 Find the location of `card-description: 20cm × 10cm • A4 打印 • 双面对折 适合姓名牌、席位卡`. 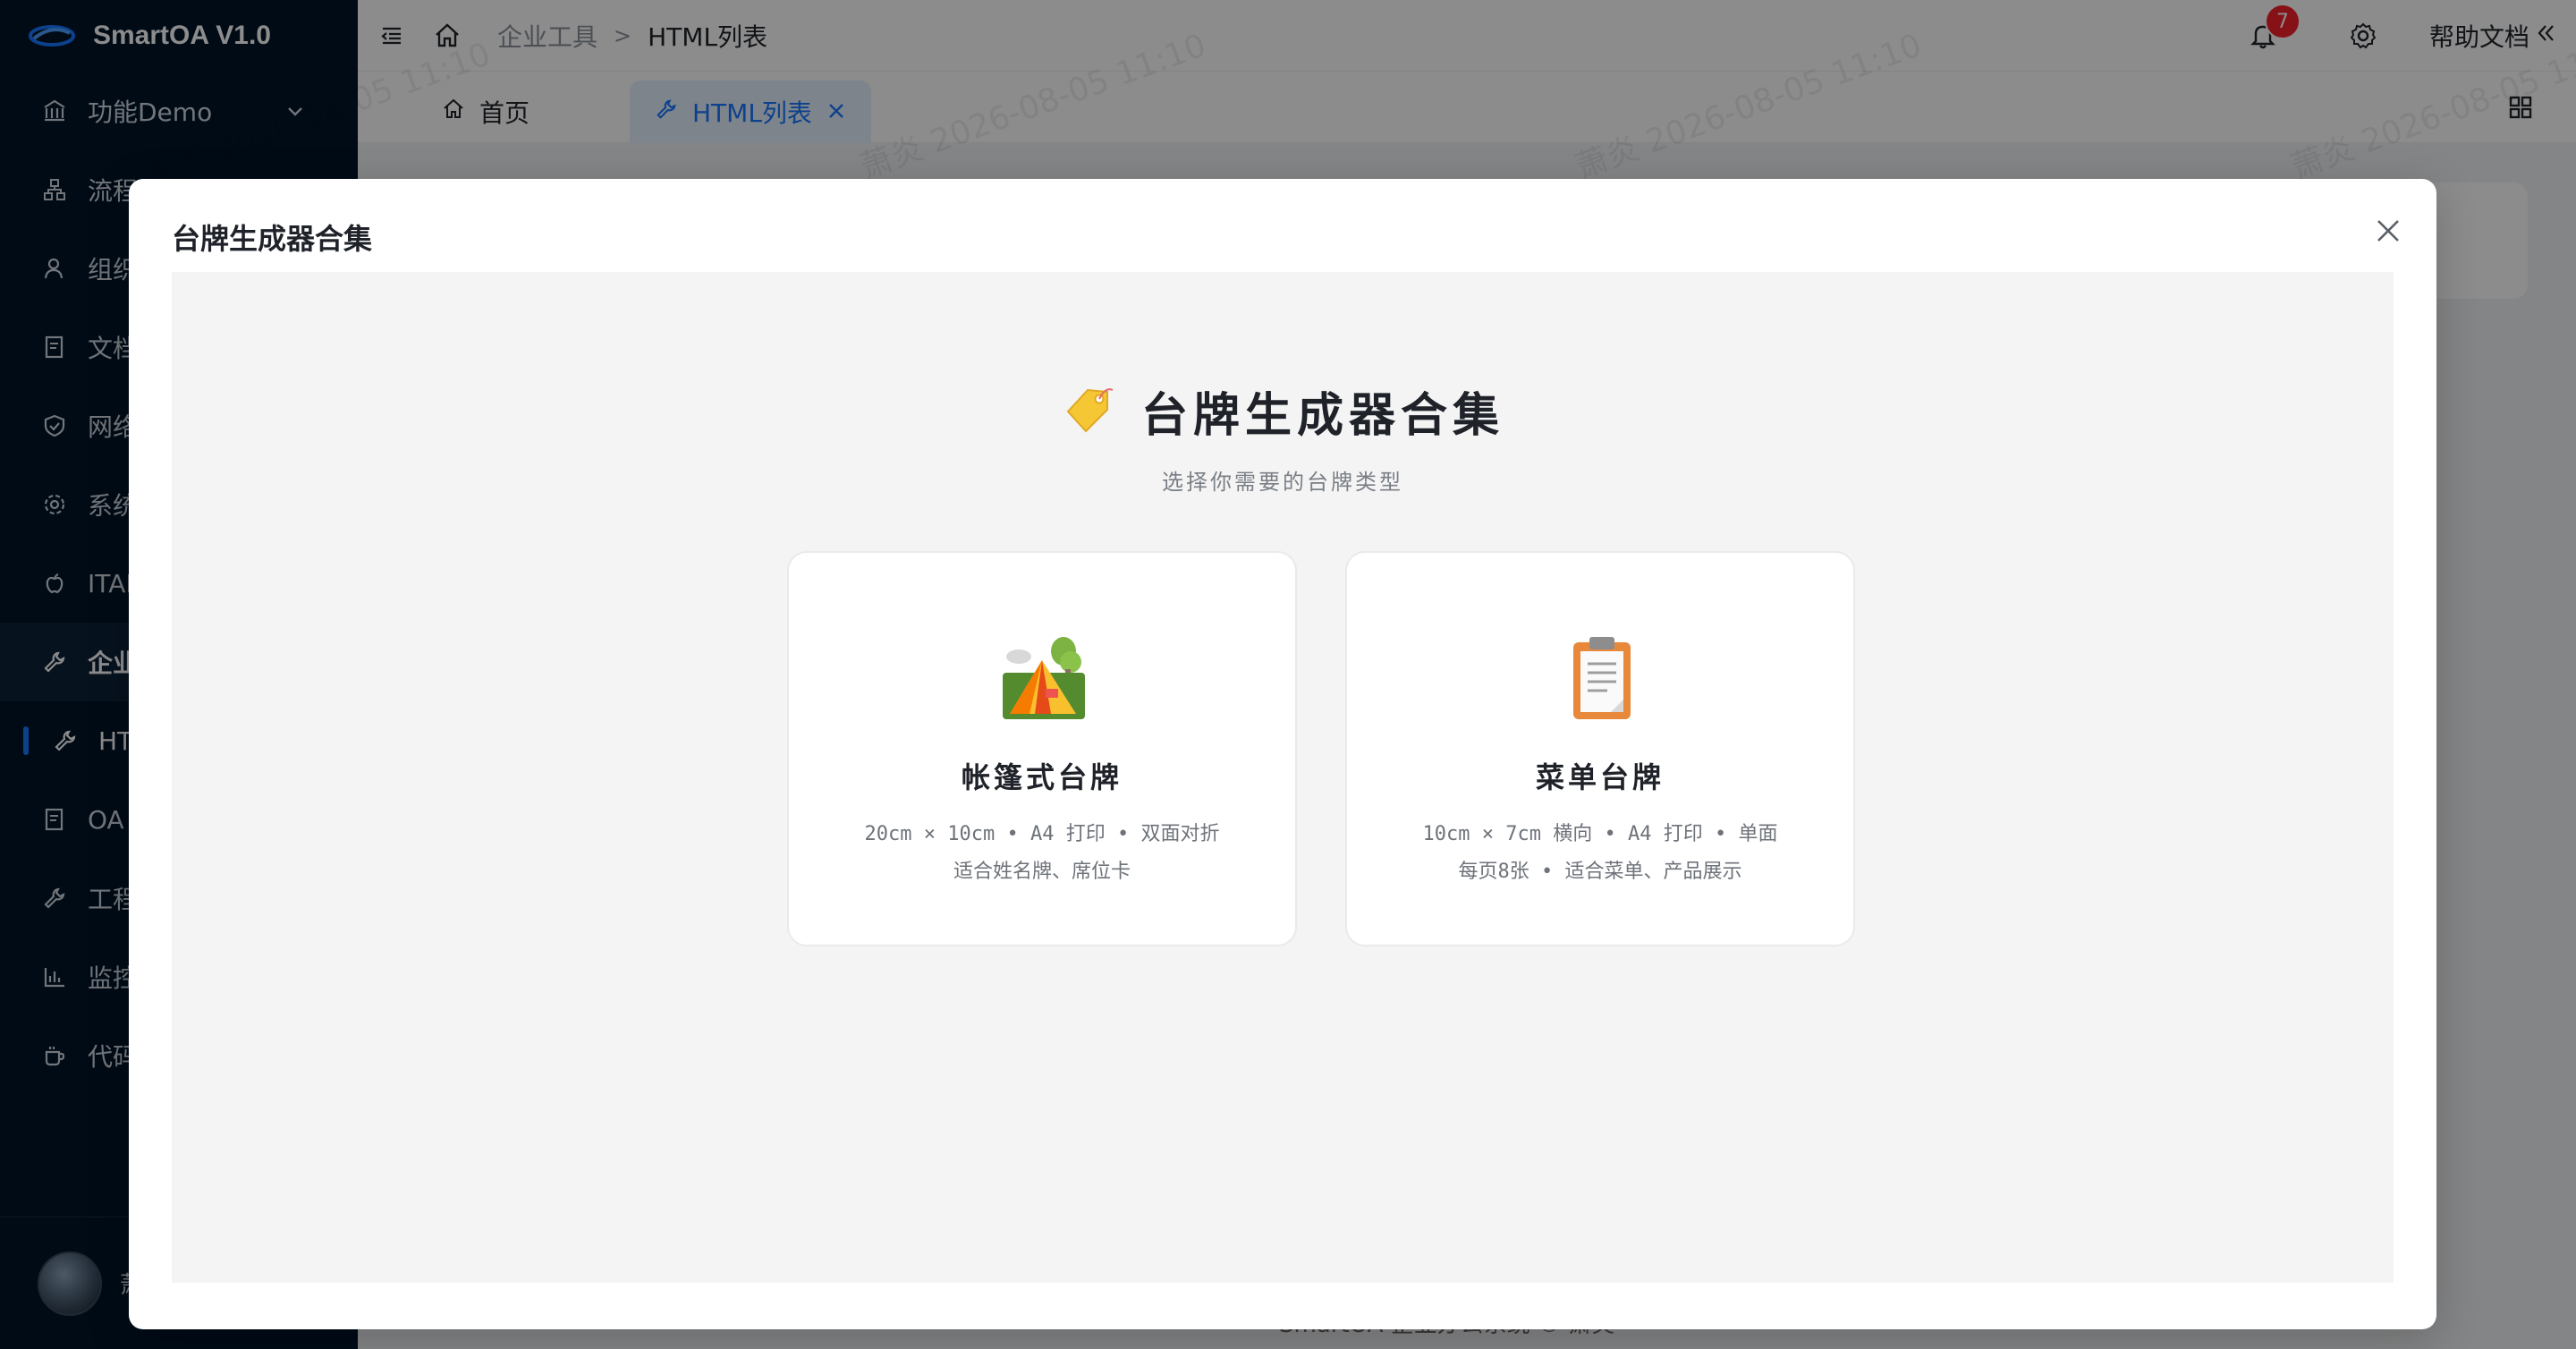

card-description: 20cm × 10cm • A4 打印 • 双面对折 适合姓名牌、席位卡 is located at coordinates (1042, 853).